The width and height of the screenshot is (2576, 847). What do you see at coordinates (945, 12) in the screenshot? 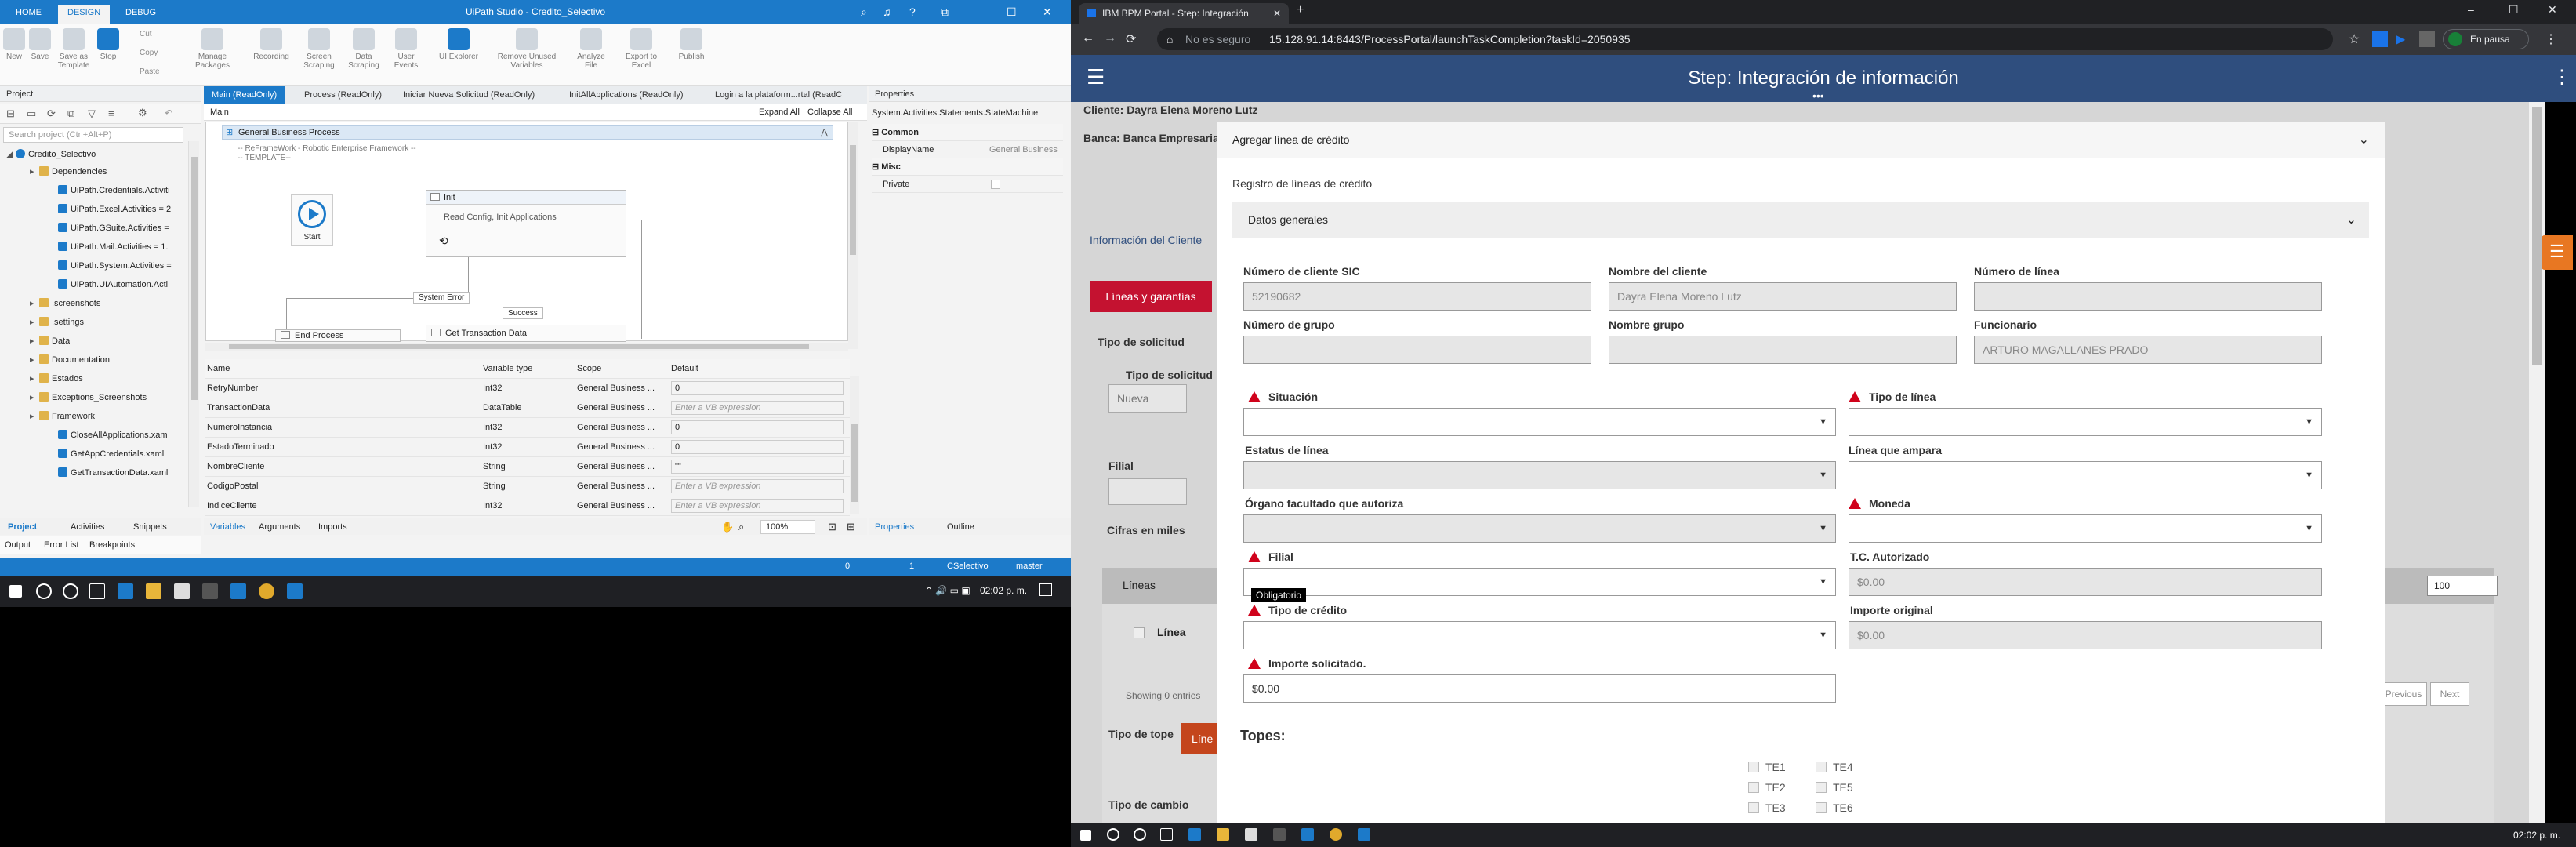
I see `restore-icon: ⧉` at bounding box center [945, 12].